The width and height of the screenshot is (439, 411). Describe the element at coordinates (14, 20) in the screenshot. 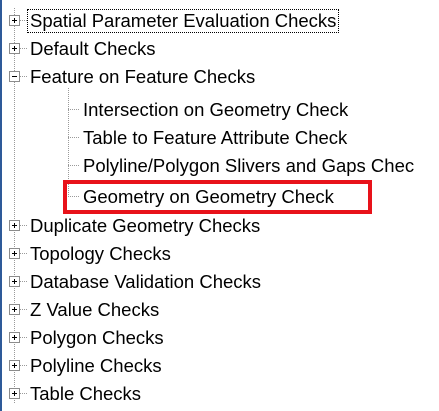

I see `expand-toggle-spatial-parameter` at that location.